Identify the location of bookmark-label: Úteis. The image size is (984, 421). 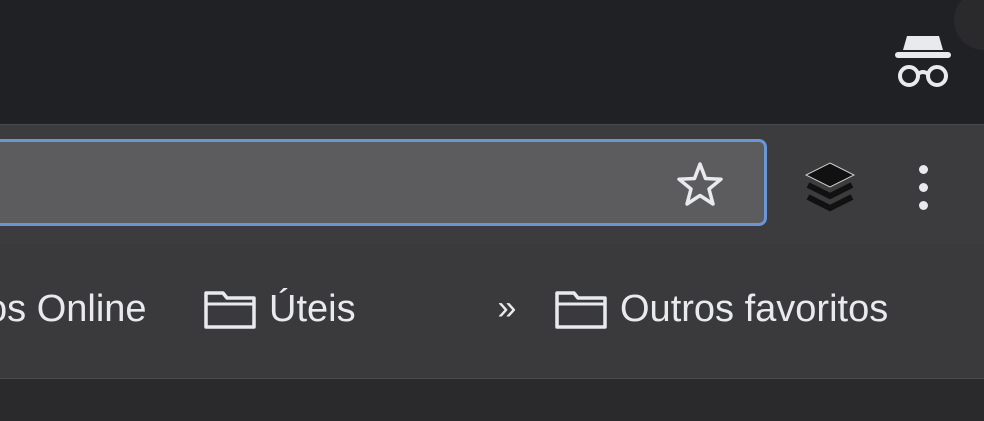
(312, 308).